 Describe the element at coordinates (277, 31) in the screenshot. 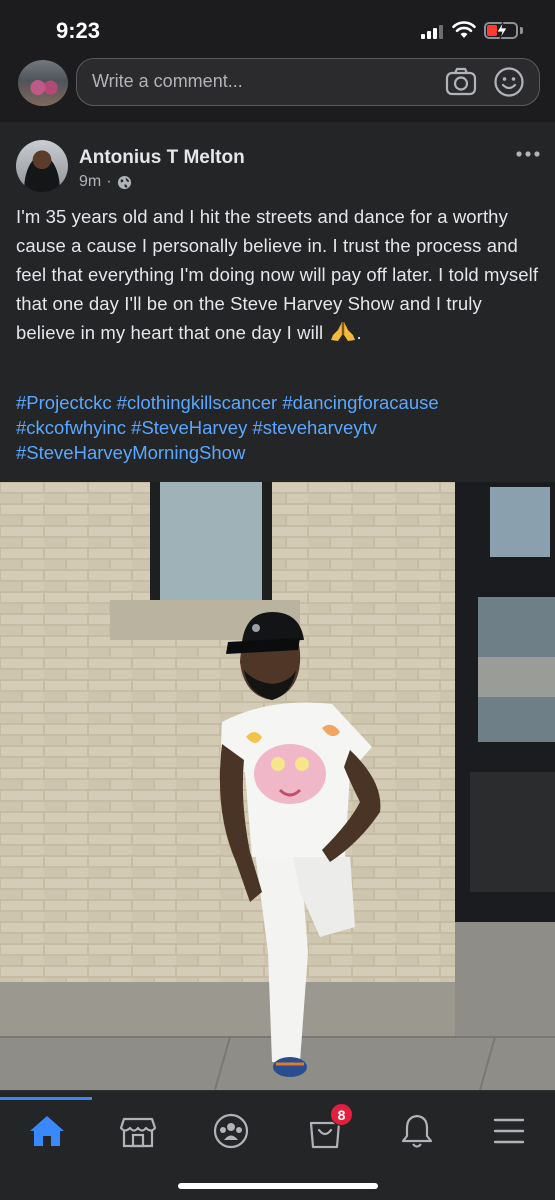

I see `status-bar: 9:23` at that location.